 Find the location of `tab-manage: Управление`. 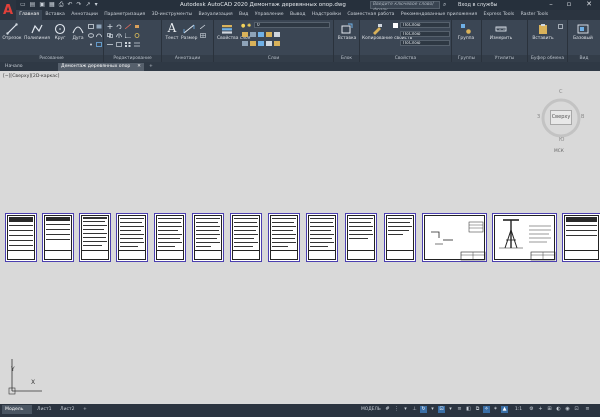

tab-manage: Управление is located at coordinates (269, 15).